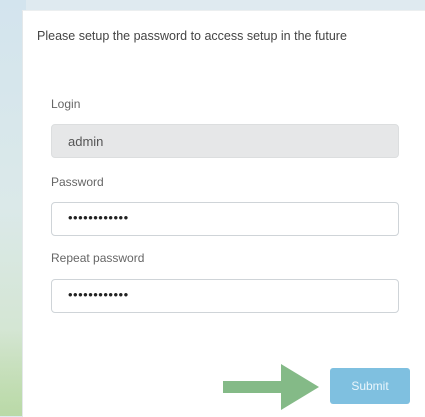  What do you see at coordinates (370, 386) in the screenshot?
I see `submit-button: Submit` at bounding box center [370, 386].